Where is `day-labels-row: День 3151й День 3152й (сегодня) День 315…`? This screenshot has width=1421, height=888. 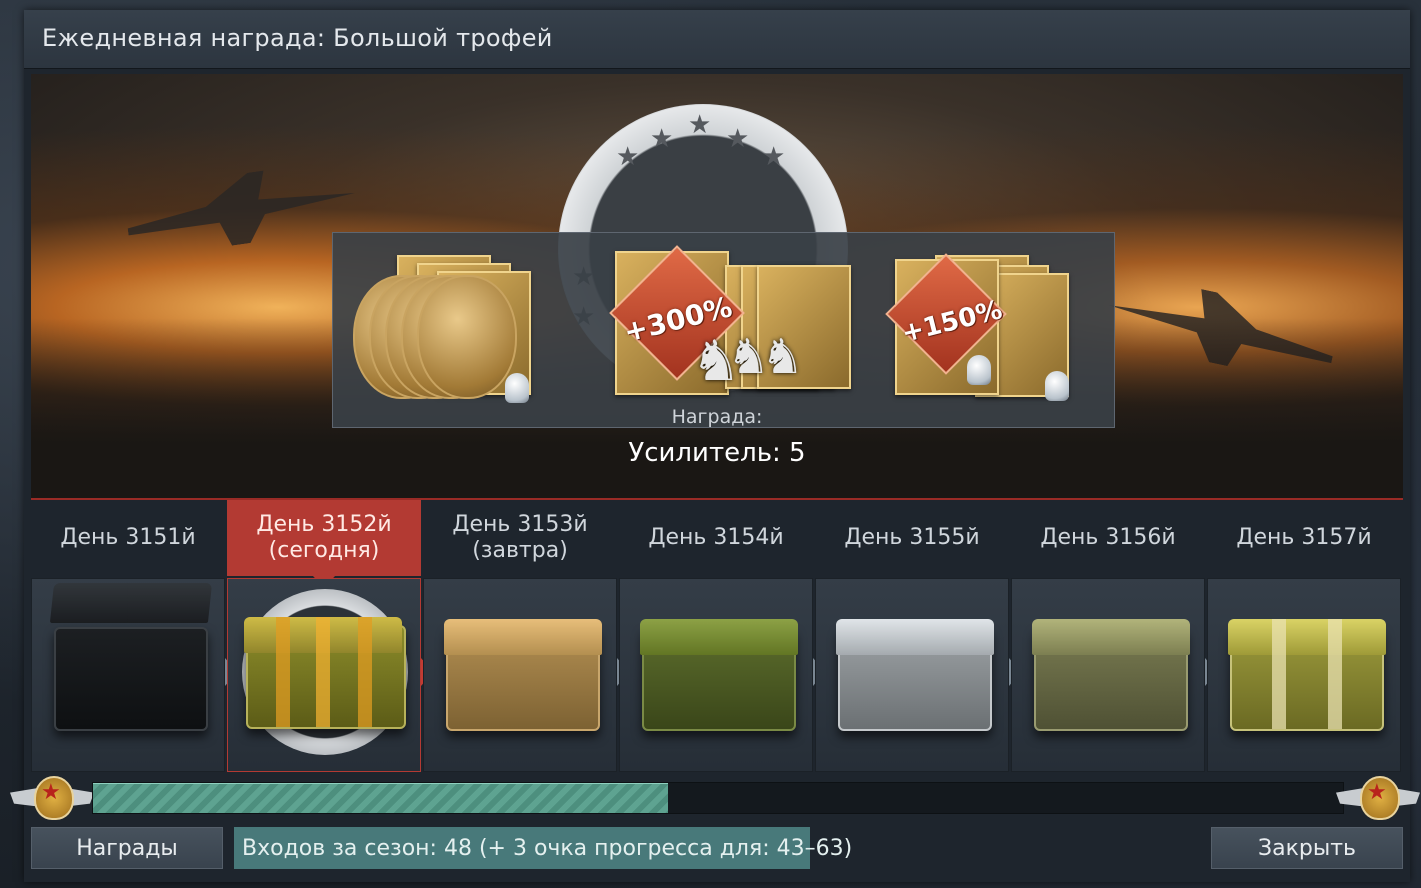
day-labels-row: День 3151й День 3152й (сегодня) День 315… is located at coordinates (717, 544).